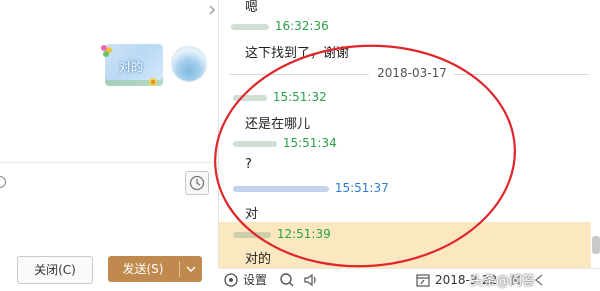 This screenshot has height=291, width=600. I want to click on message-meta: 15:51:32, so click(280, 97).